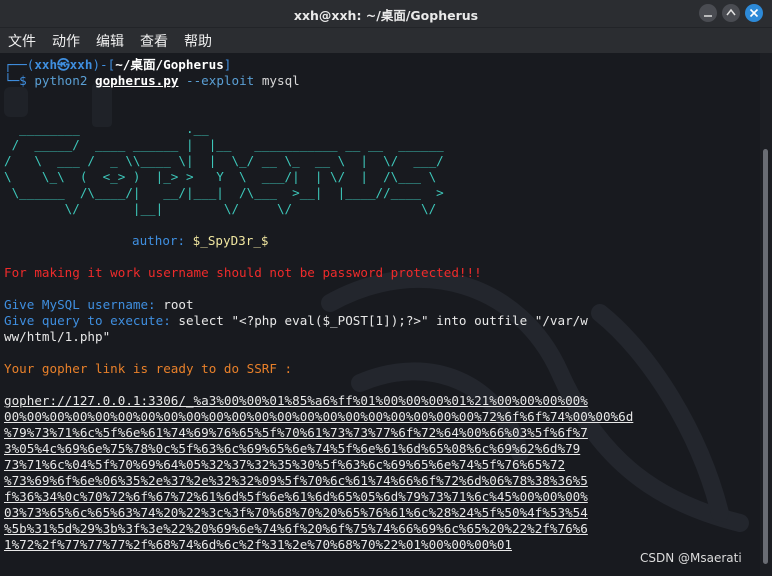 The height and width of the screenshot is (576, 772). Describe the element at coordinates (169, 64) in the screenshot. I see `prompt-path: ~/桌面/Gopherus` at that location.